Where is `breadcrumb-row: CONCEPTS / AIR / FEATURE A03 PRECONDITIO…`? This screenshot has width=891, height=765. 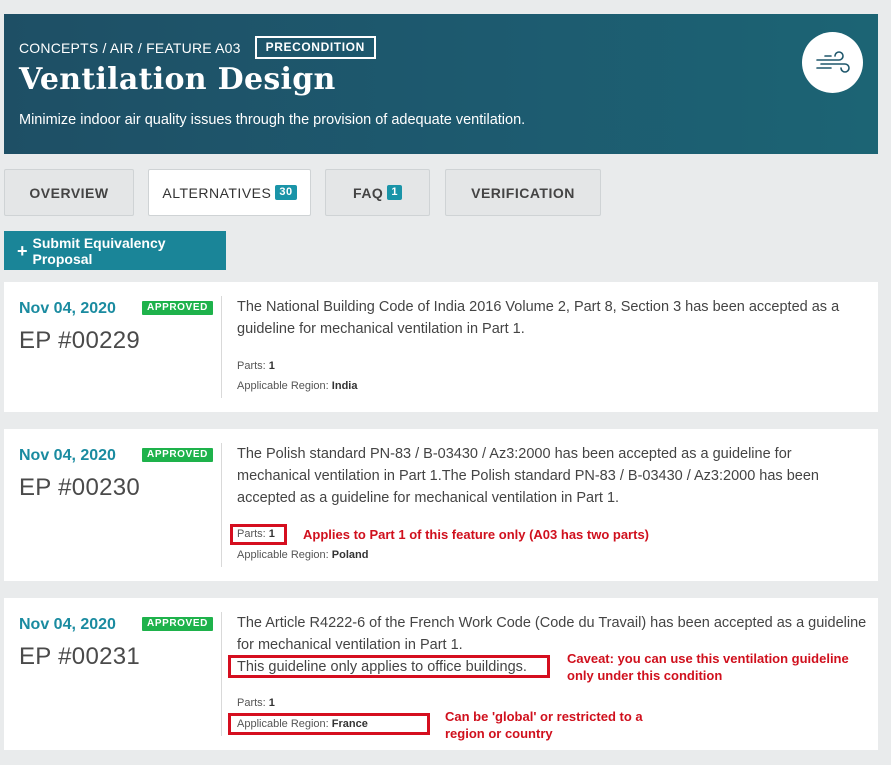 breadcrumb-row: CONCEPTS / AIR / FEATURE A03 PRECONDITIO… is located at coordinates (197, 47).